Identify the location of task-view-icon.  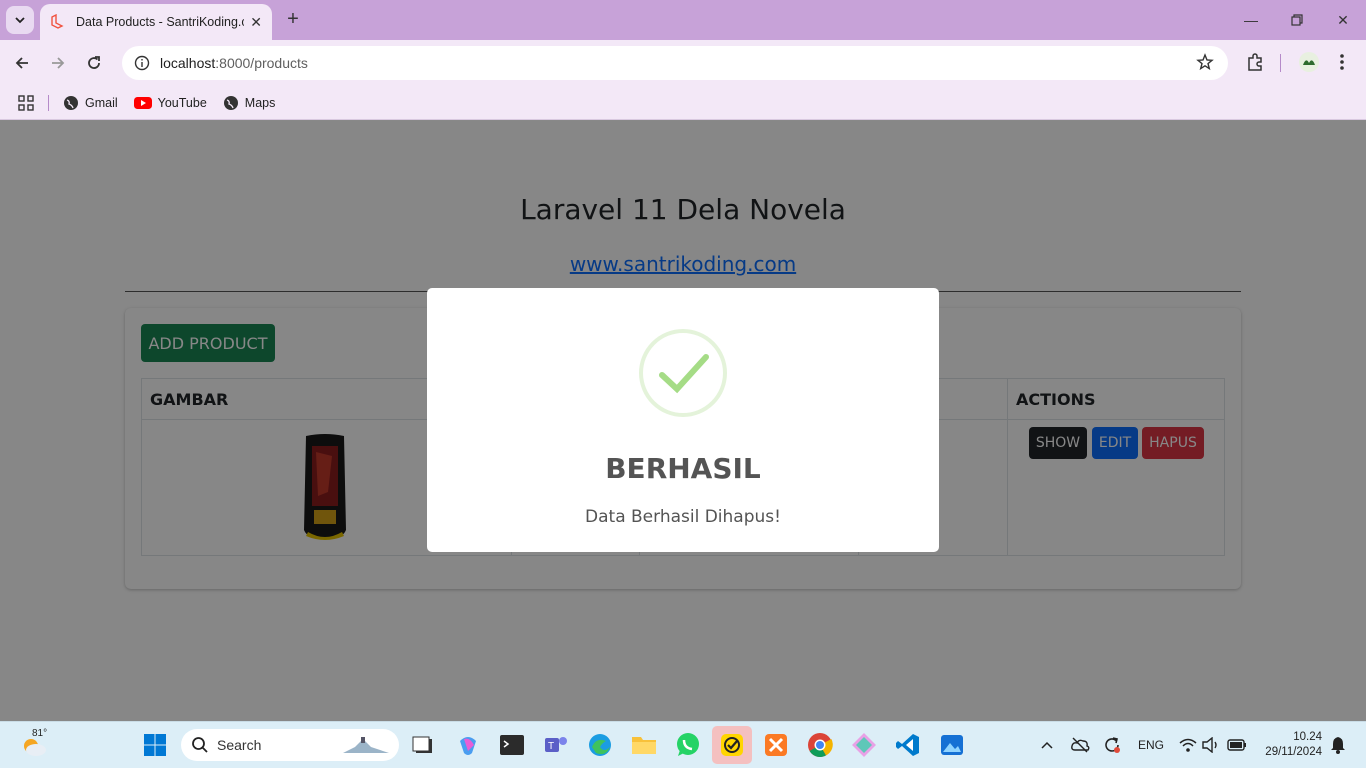
(422, 744).